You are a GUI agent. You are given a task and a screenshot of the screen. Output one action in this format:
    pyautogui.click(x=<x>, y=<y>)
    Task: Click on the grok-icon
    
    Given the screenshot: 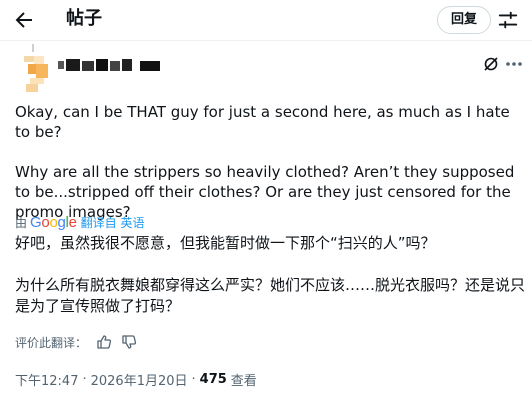 What is the action you would take?
    pyautogui.click(x=491, y=64)
    